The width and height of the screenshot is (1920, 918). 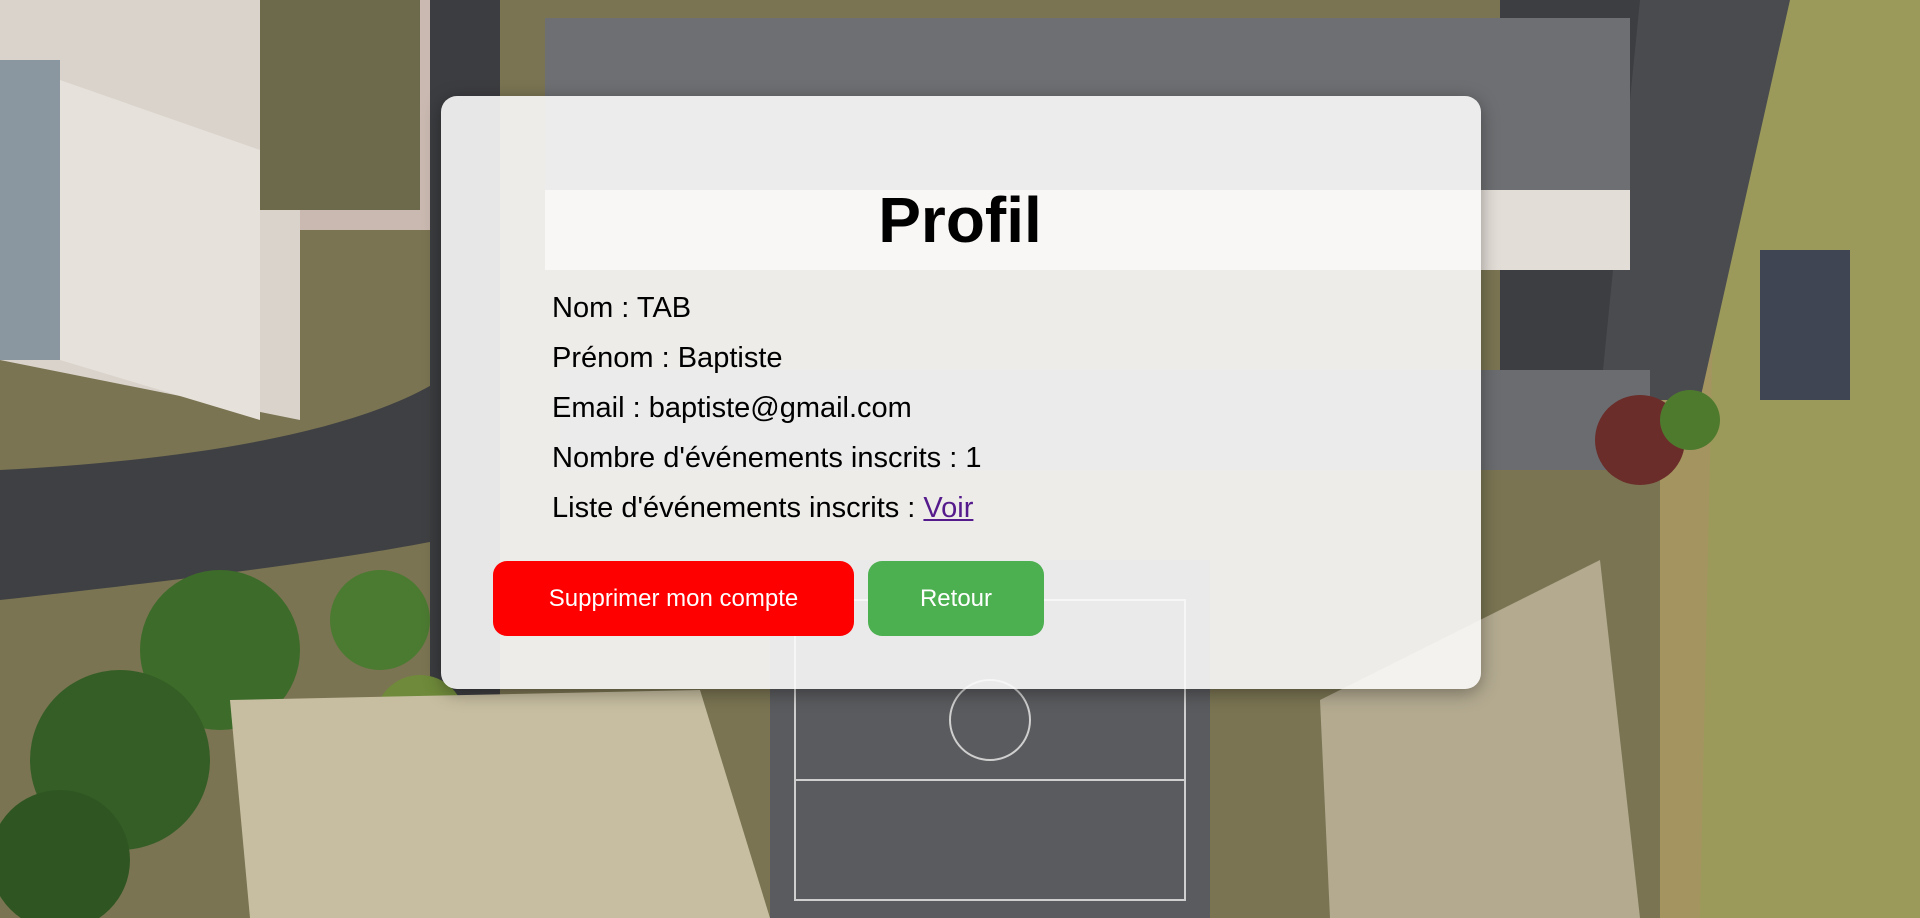 I want to click on field-value: 1, so click(x=973, y=458).